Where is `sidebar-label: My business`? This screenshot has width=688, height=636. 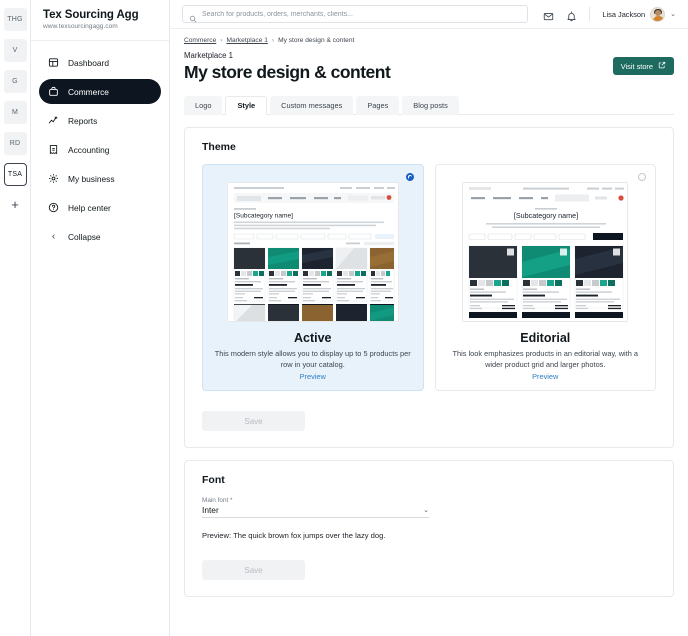
sidebar-label: My business is located at coordinates (91, 178).